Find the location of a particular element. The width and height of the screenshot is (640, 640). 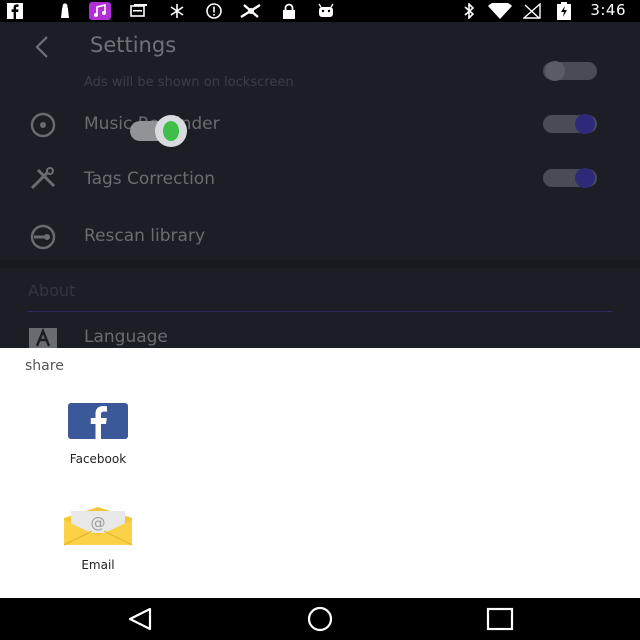

back-triangle-icon is located at coordinates (141, 619).